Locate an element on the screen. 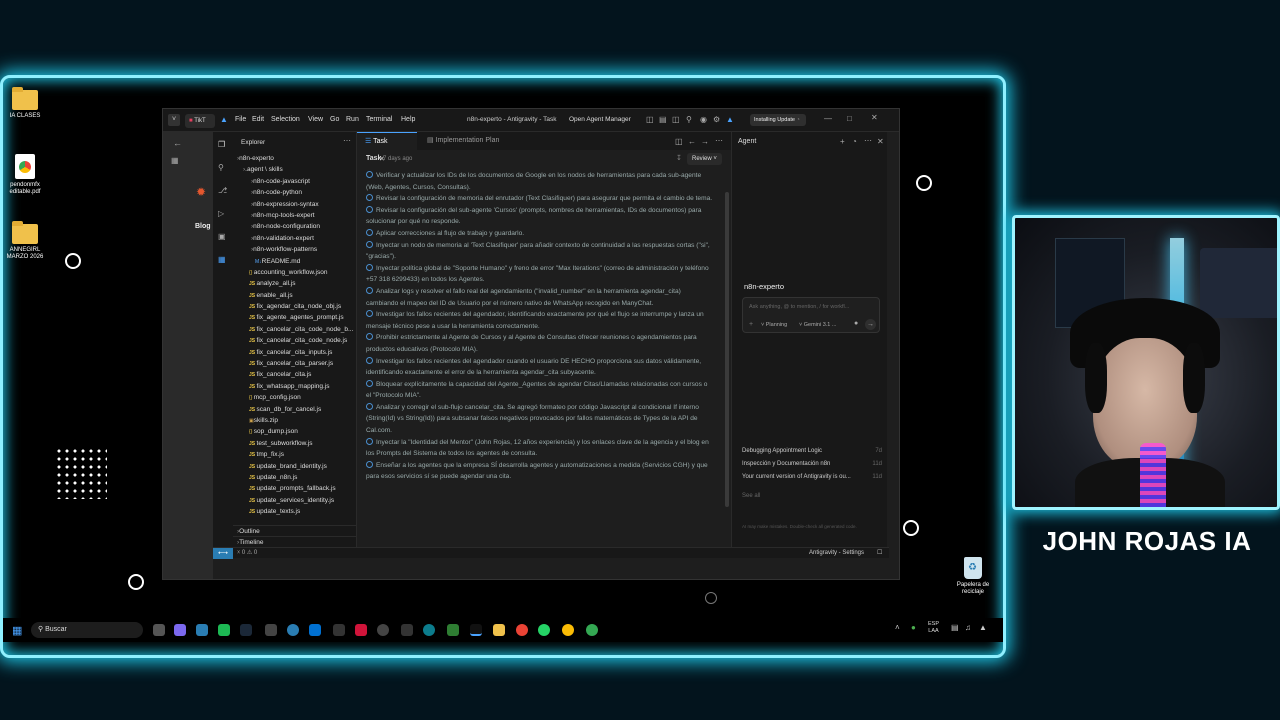  openai-icon is located at coordinates (383, 630).